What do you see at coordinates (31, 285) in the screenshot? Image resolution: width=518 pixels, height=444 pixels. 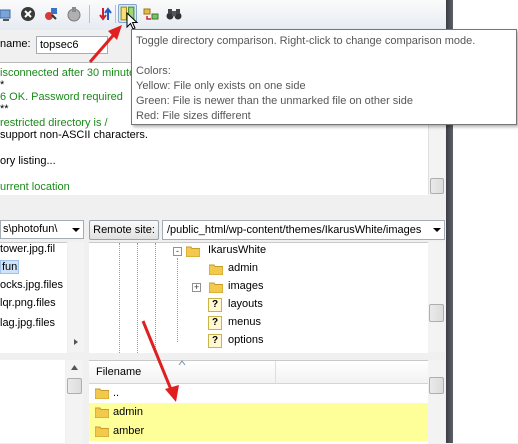 I see `tree-item: ocks.jpg.files` at bounding box center [31, 285].